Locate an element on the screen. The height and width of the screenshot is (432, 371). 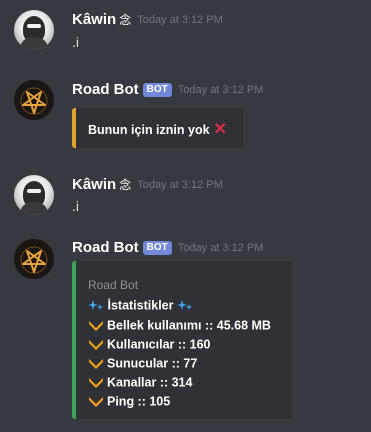
stat-line: Ping :: 105 is located at coordinates (129, 401).